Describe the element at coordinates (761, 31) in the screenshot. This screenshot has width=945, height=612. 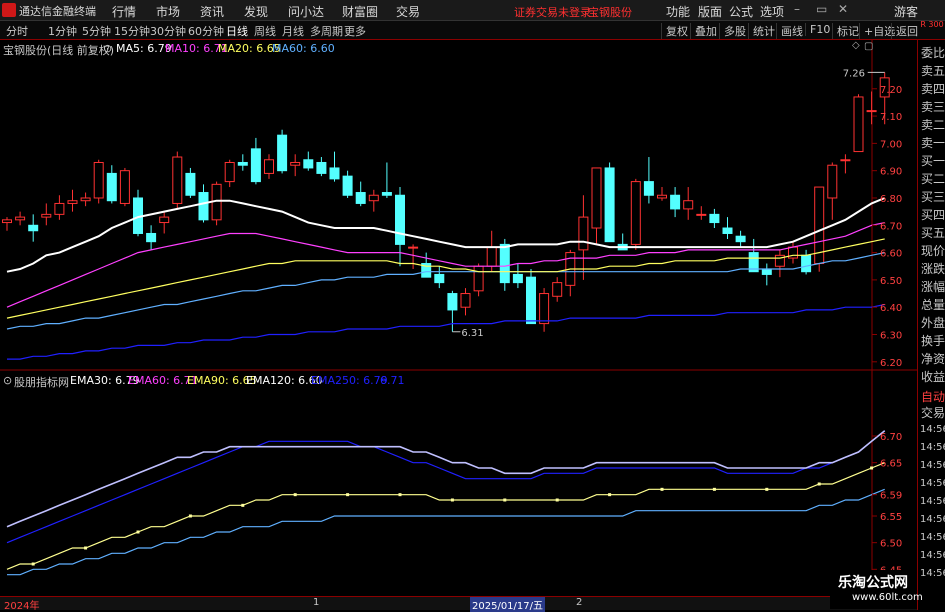
I see `tool-stats: 统计` at that location.